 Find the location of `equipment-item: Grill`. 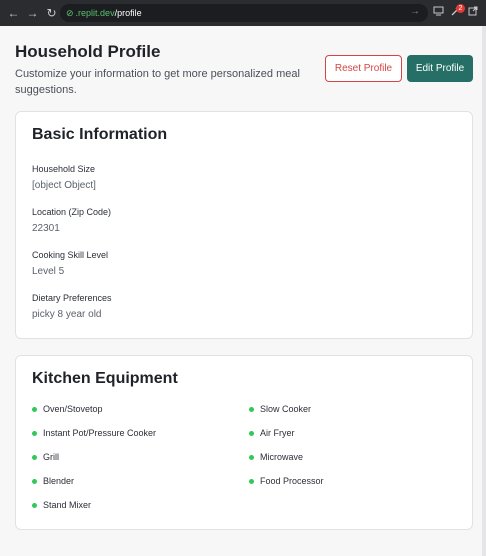

equipment-item: Grill is located at coordinates (45, 457).